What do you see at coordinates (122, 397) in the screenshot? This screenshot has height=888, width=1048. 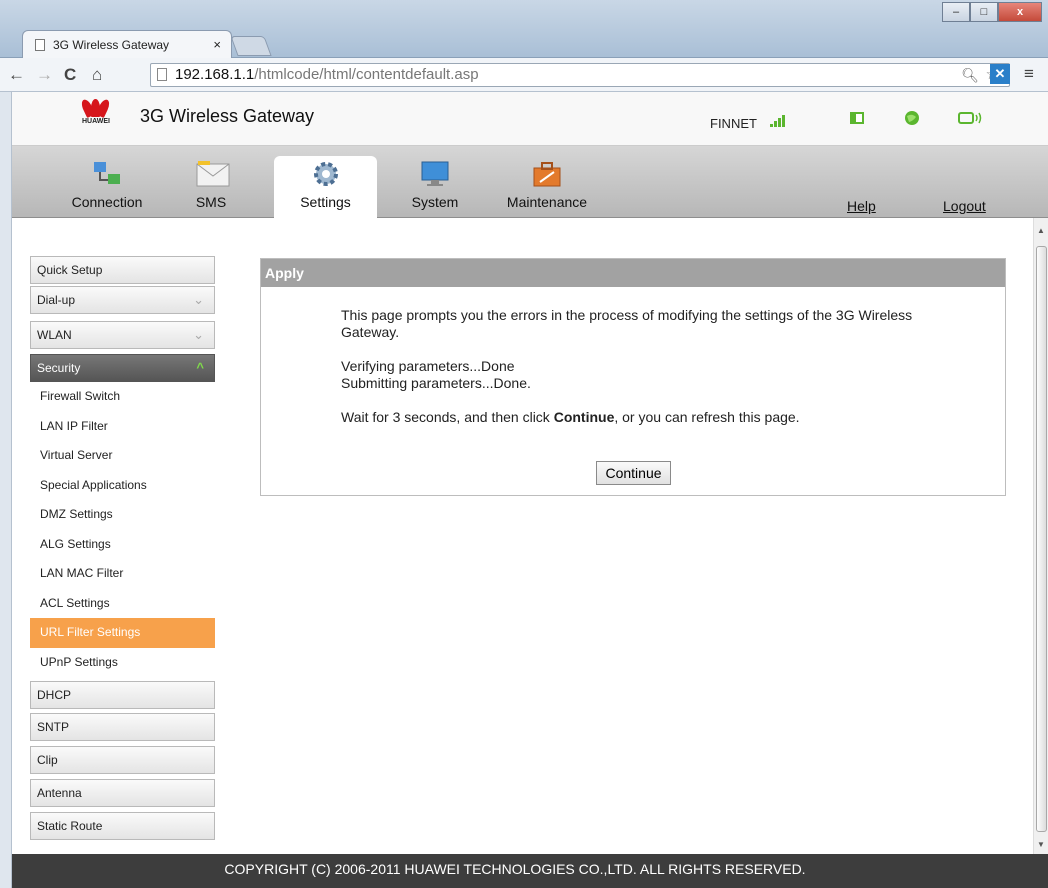 I see `sidebar-item-firewall-switch: Firewall Switch` at bounding box center [122, 397].